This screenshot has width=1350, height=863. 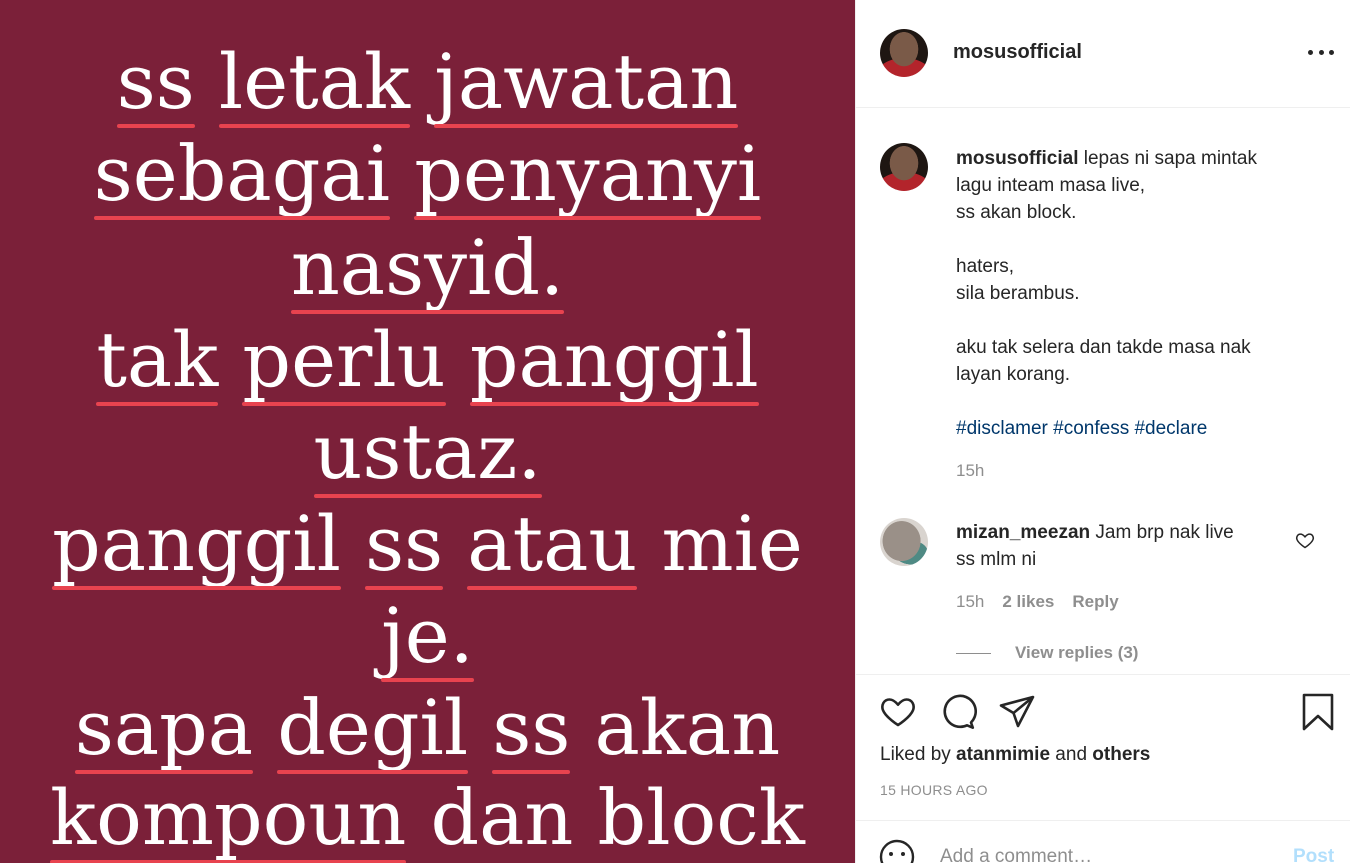 I want to click on image-word: je., so click(x=427, y=636).